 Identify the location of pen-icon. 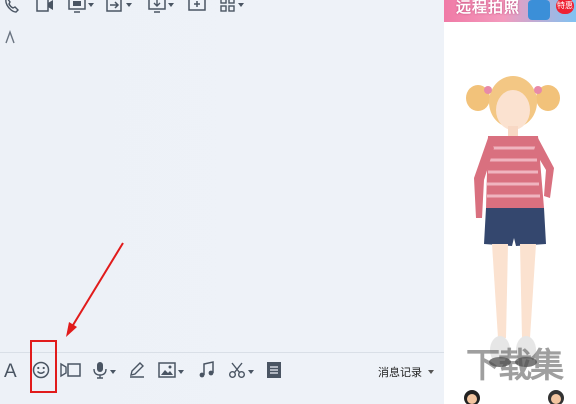
(137, 372).